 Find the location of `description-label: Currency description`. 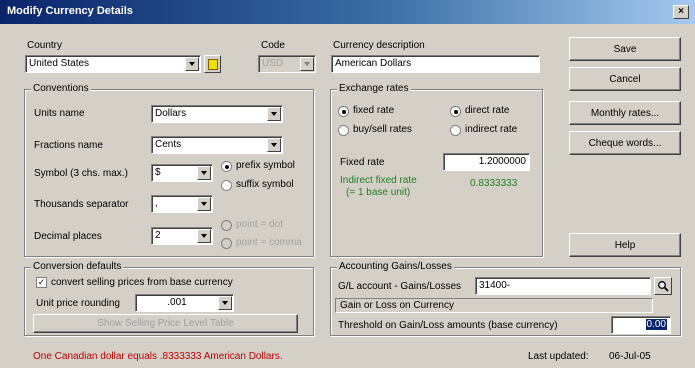

description-label: Currency description is located at coordinates (379, 45).